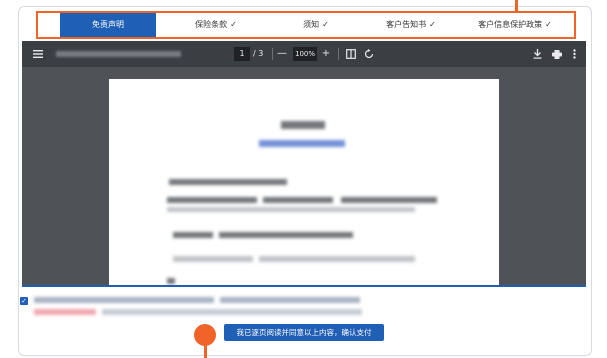 The image size is (607, 358). I want to click on zoom-in-button: +, so click(326, 54).